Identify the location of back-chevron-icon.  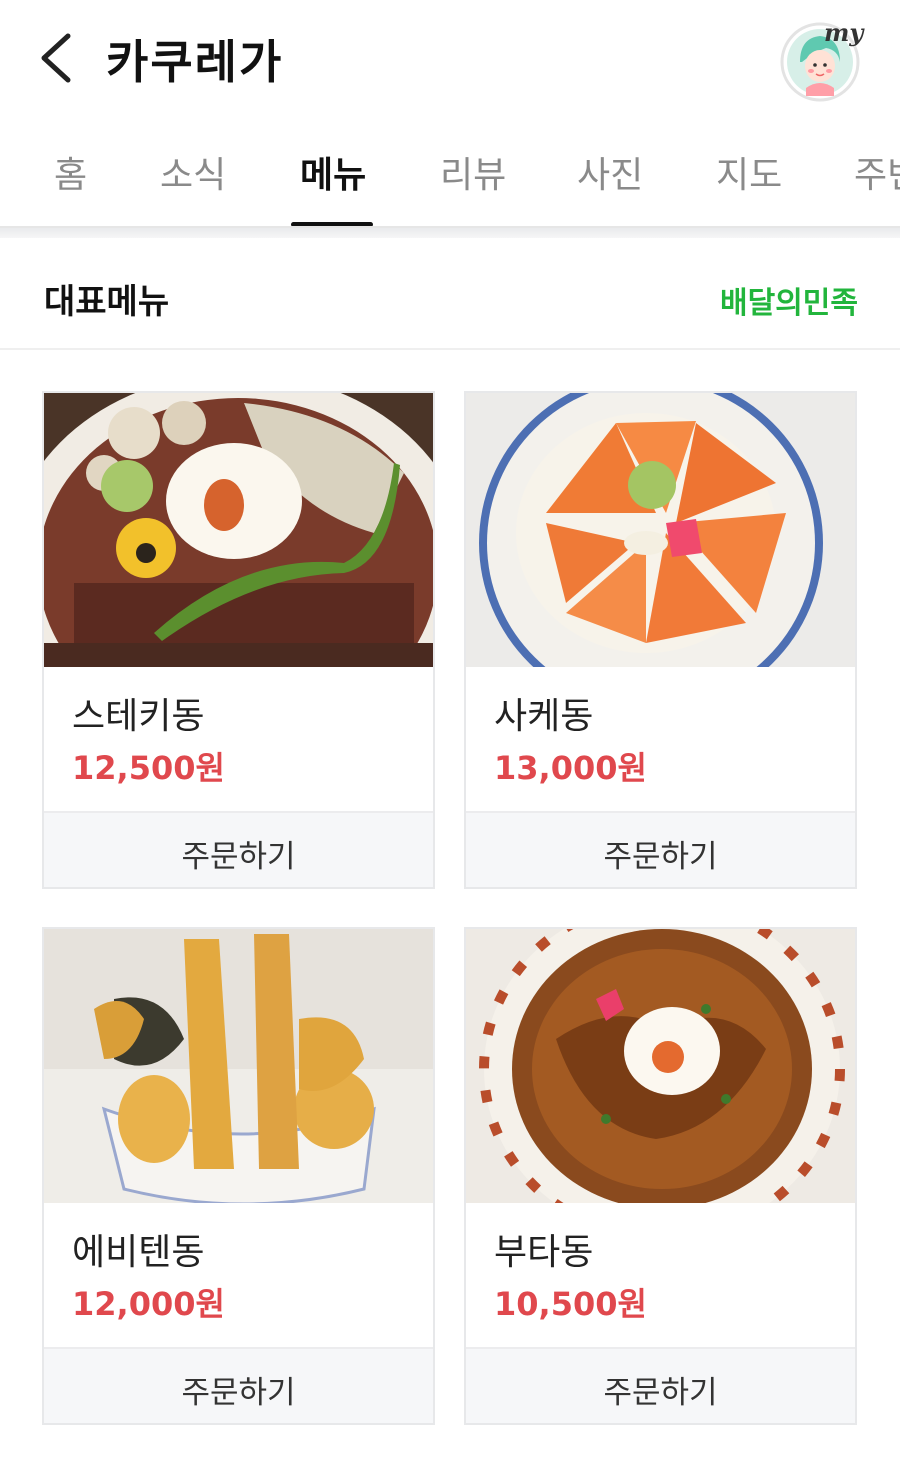
(56, 58).